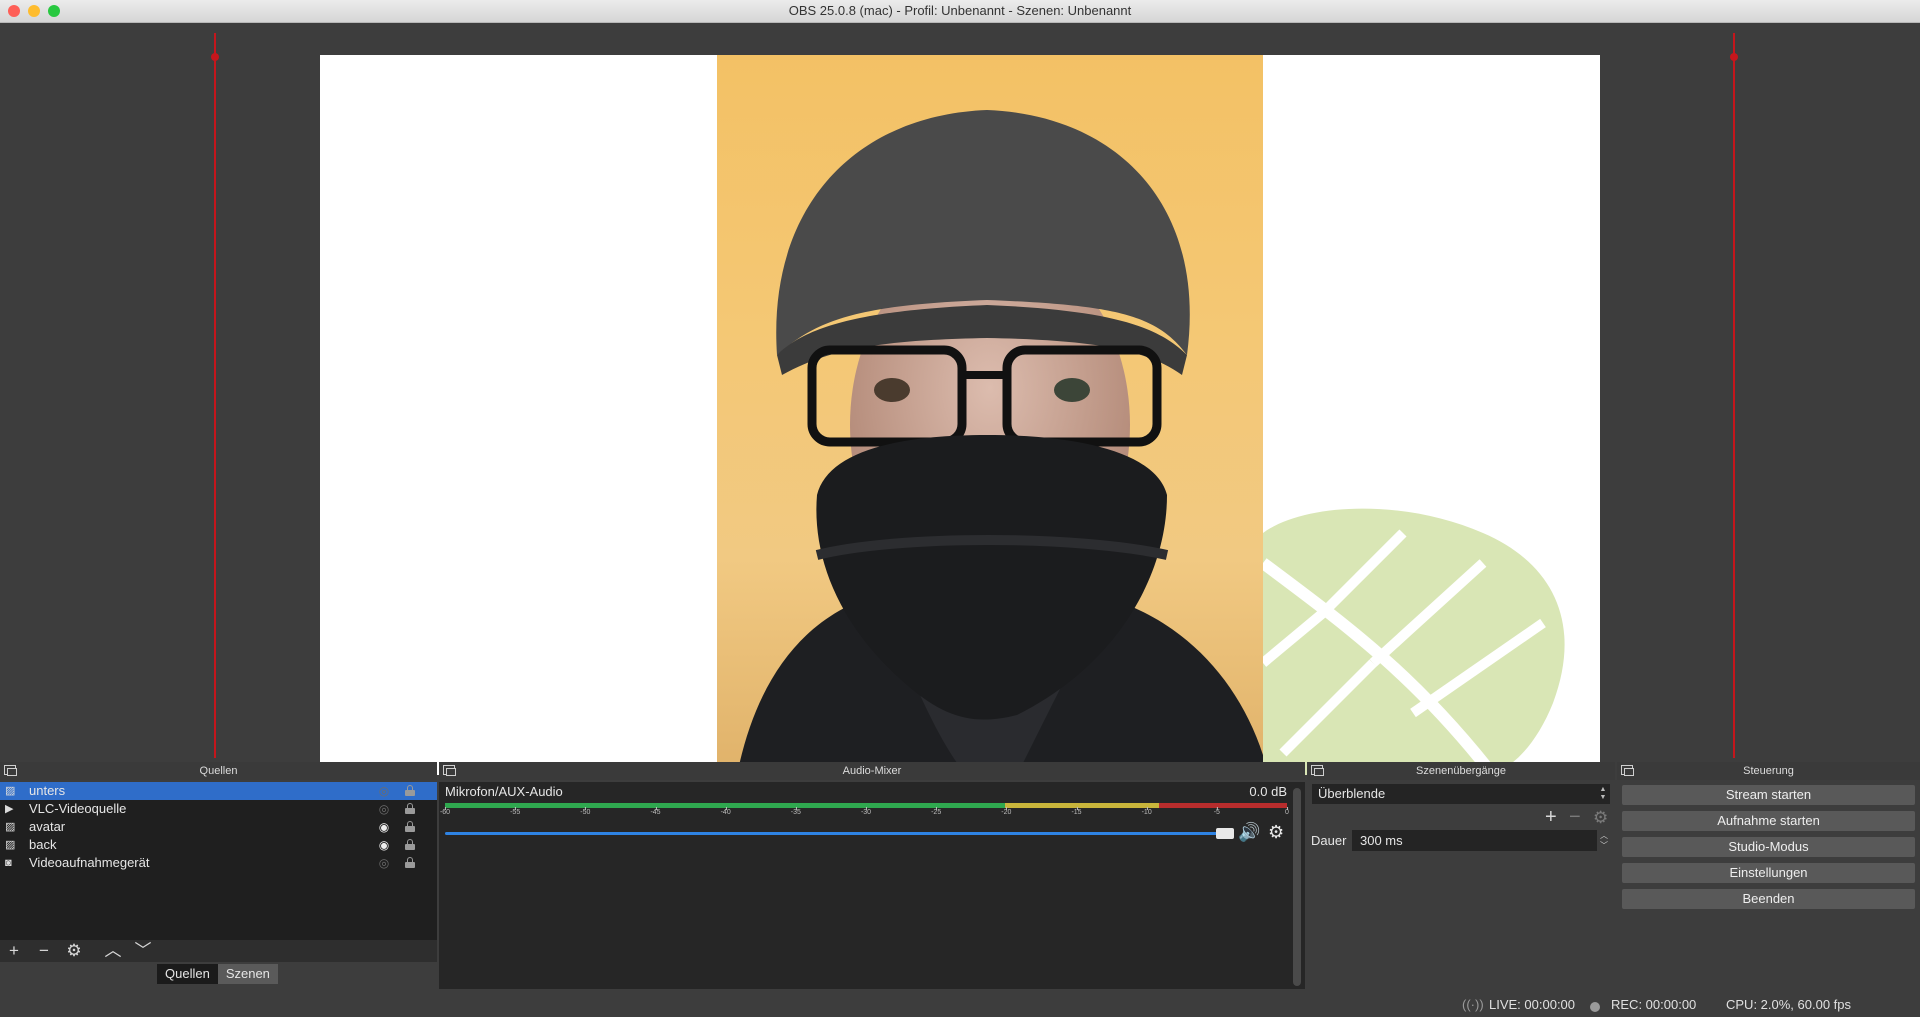  I want to click on leaf-graphic, so click(1414, 641).